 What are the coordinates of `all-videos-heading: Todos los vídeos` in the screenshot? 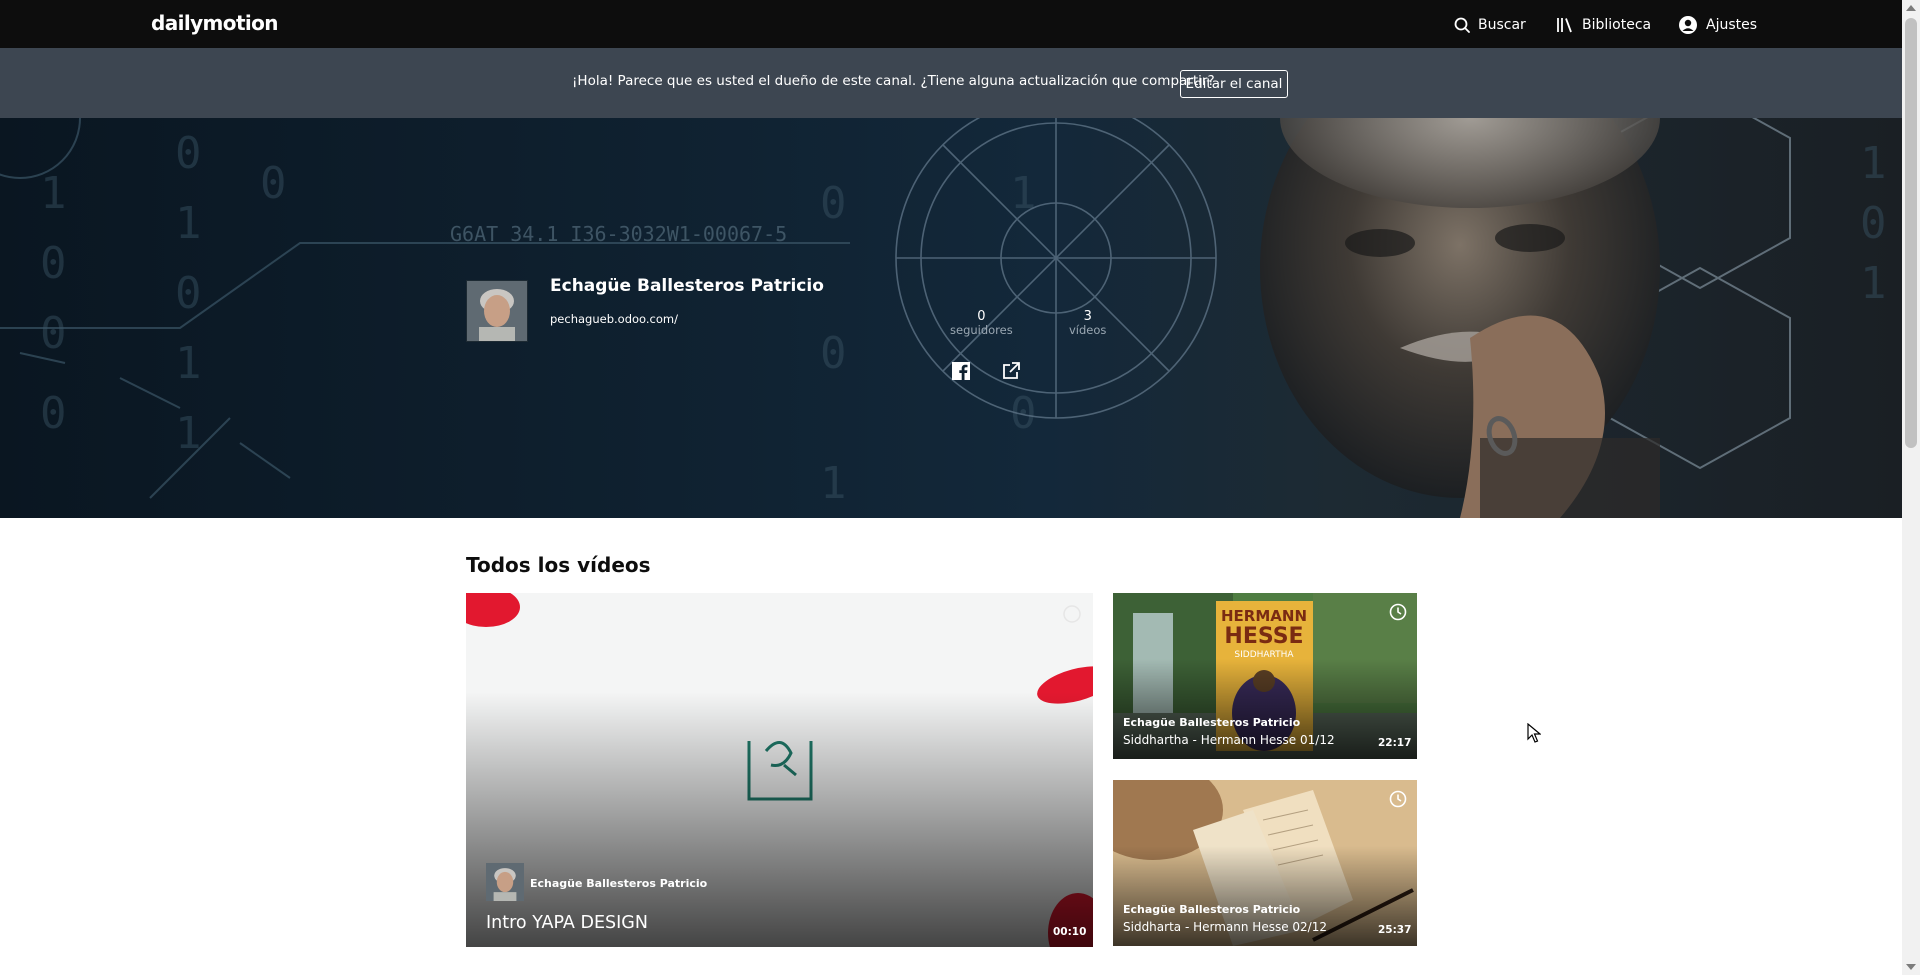 It's located at (558, 565).